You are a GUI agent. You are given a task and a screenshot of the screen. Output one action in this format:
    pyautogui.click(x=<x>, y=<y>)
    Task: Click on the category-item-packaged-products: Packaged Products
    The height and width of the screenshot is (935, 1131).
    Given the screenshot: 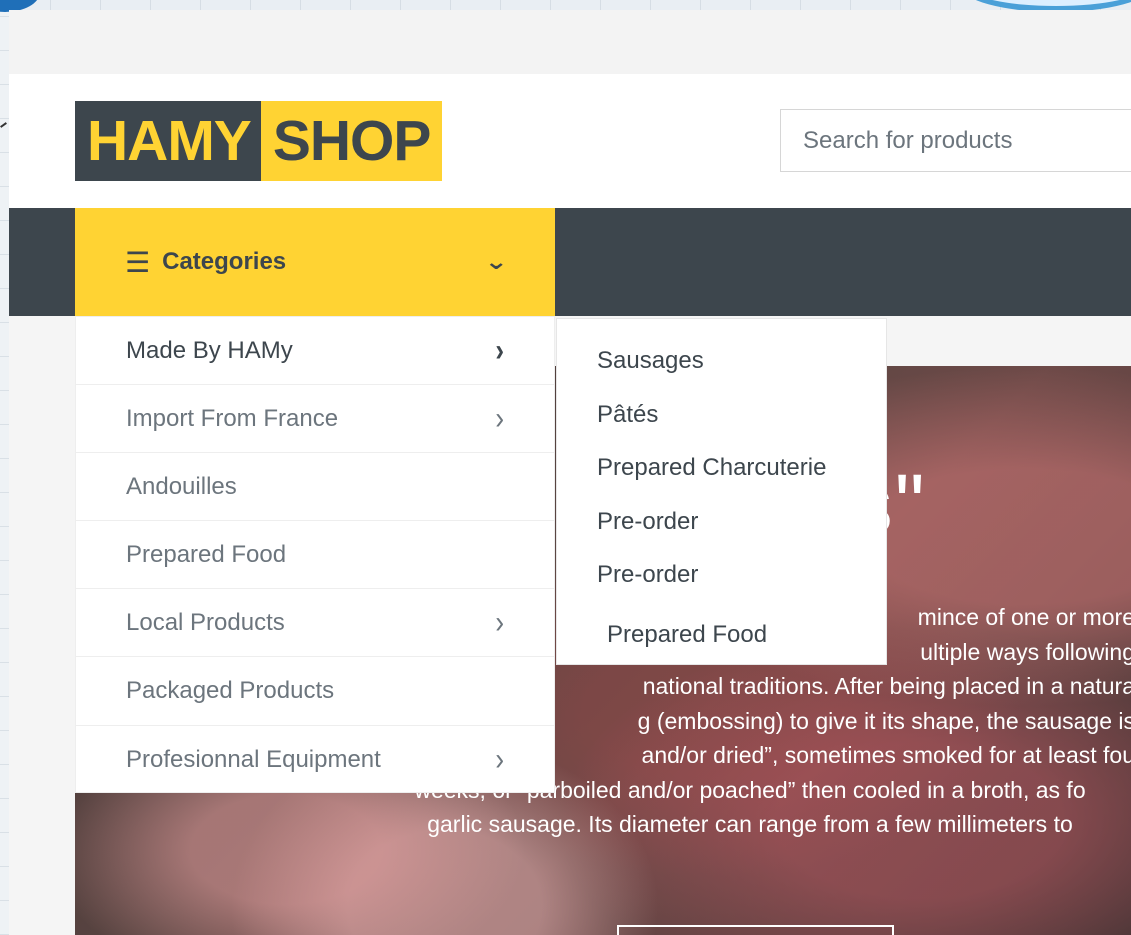 What is the action you would take?
    pyautogui.click(x=315, y=691)
    